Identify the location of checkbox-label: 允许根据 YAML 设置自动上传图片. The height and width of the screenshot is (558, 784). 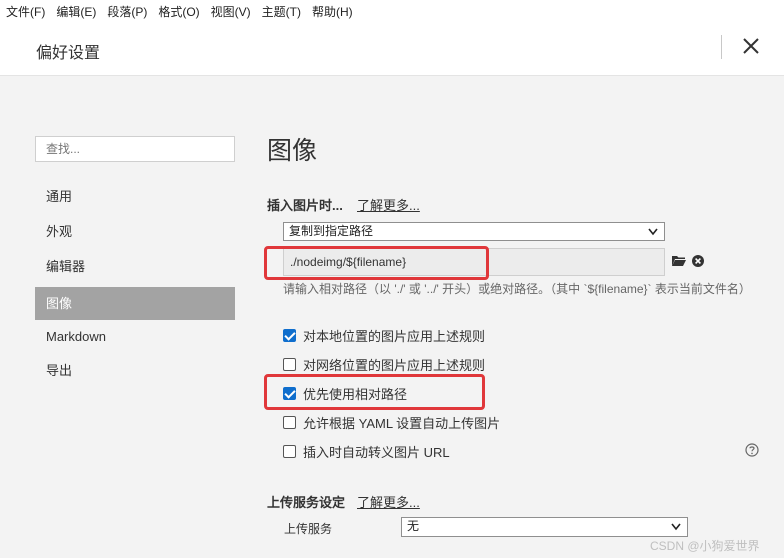
(402, 423).